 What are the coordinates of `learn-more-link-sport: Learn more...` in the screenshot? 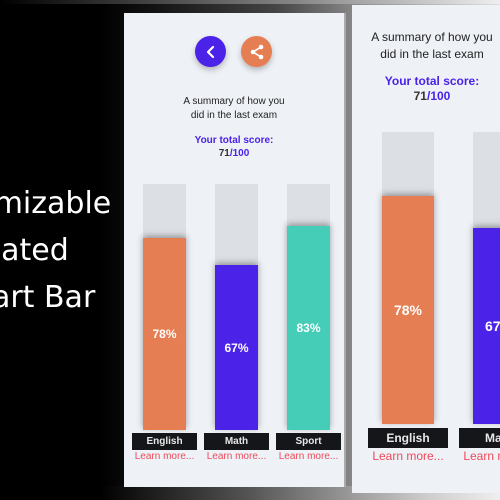 It's located at (308, 456).